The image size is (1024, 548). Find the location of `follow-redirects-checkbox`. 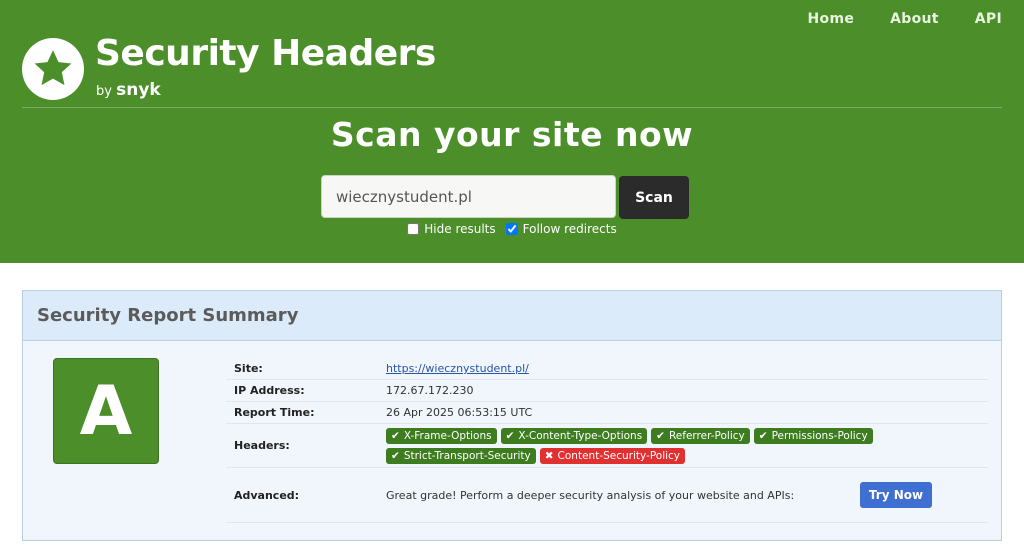

follow-redirects-checkbox is located at coordinates (511, 229).